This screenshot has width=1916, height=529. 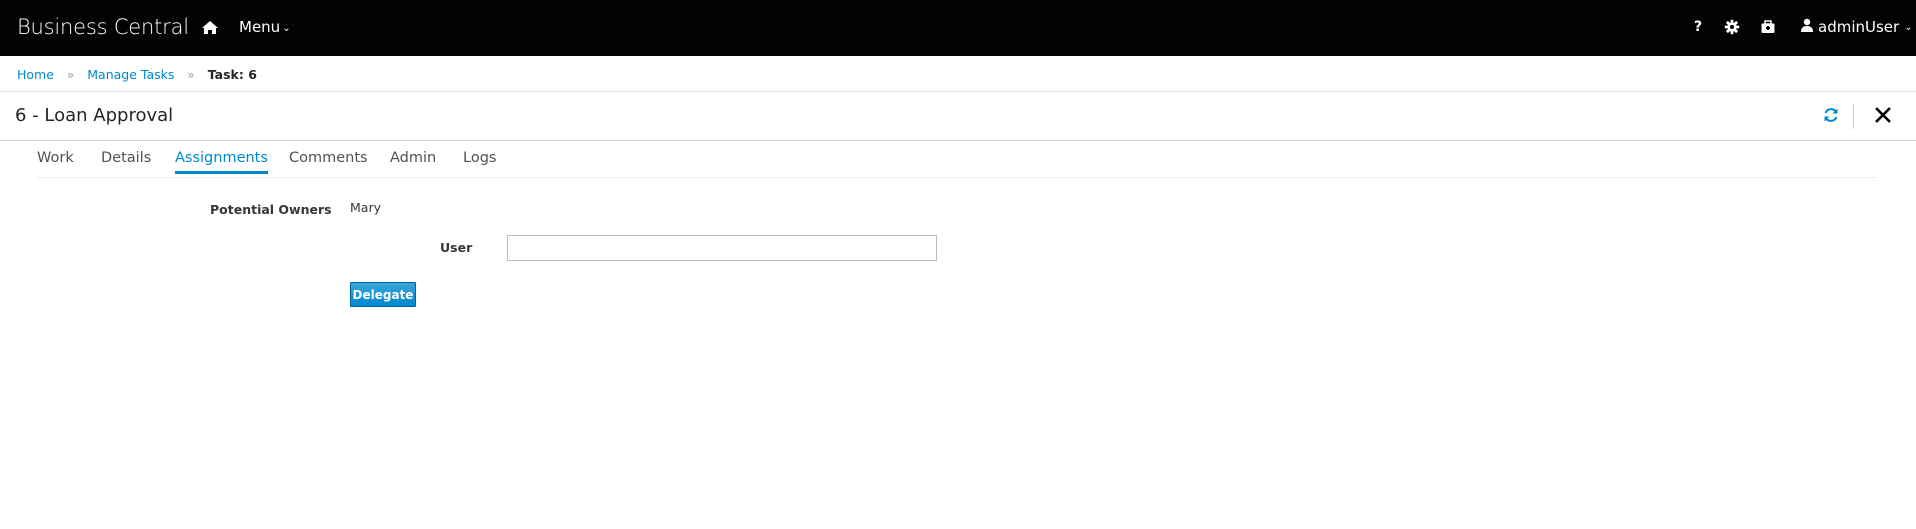 I want to click on briefcase-icon, so click(x=1768, y=27).